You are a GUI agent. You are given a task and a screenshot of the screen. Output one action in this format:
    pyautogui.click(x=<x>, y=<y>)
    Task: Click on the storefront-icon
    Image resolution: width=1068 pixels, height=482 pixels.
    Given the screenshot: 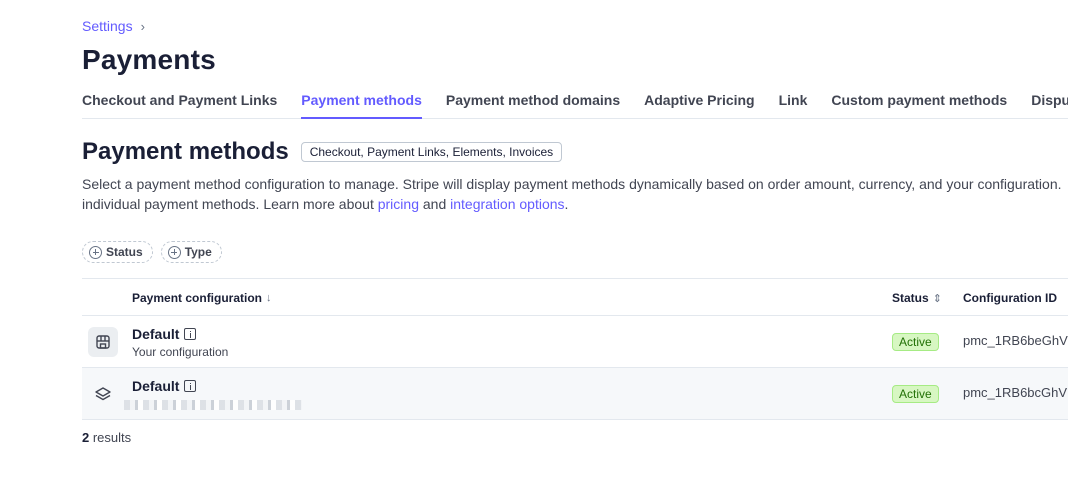 What is the action you would take?
    pyautogui.click(x=103, y=342)
    